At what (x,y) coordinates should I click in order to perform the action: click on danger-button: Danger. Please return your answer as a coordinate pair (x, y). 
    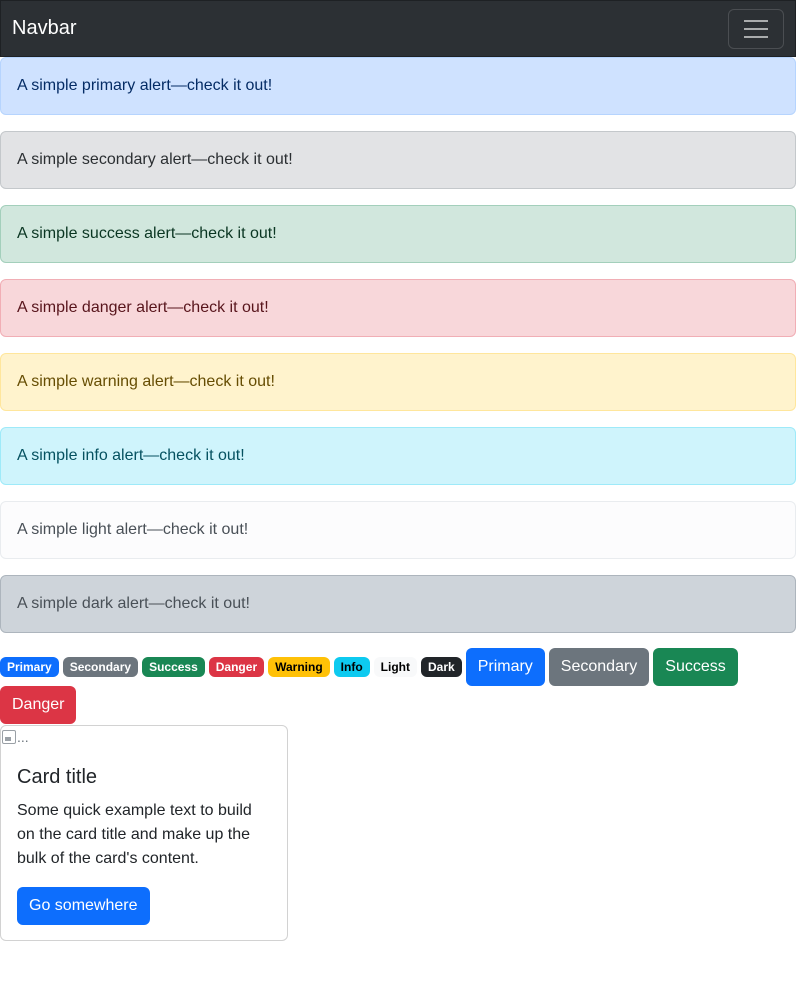
    Looking at the image, I should click on (38, 705).